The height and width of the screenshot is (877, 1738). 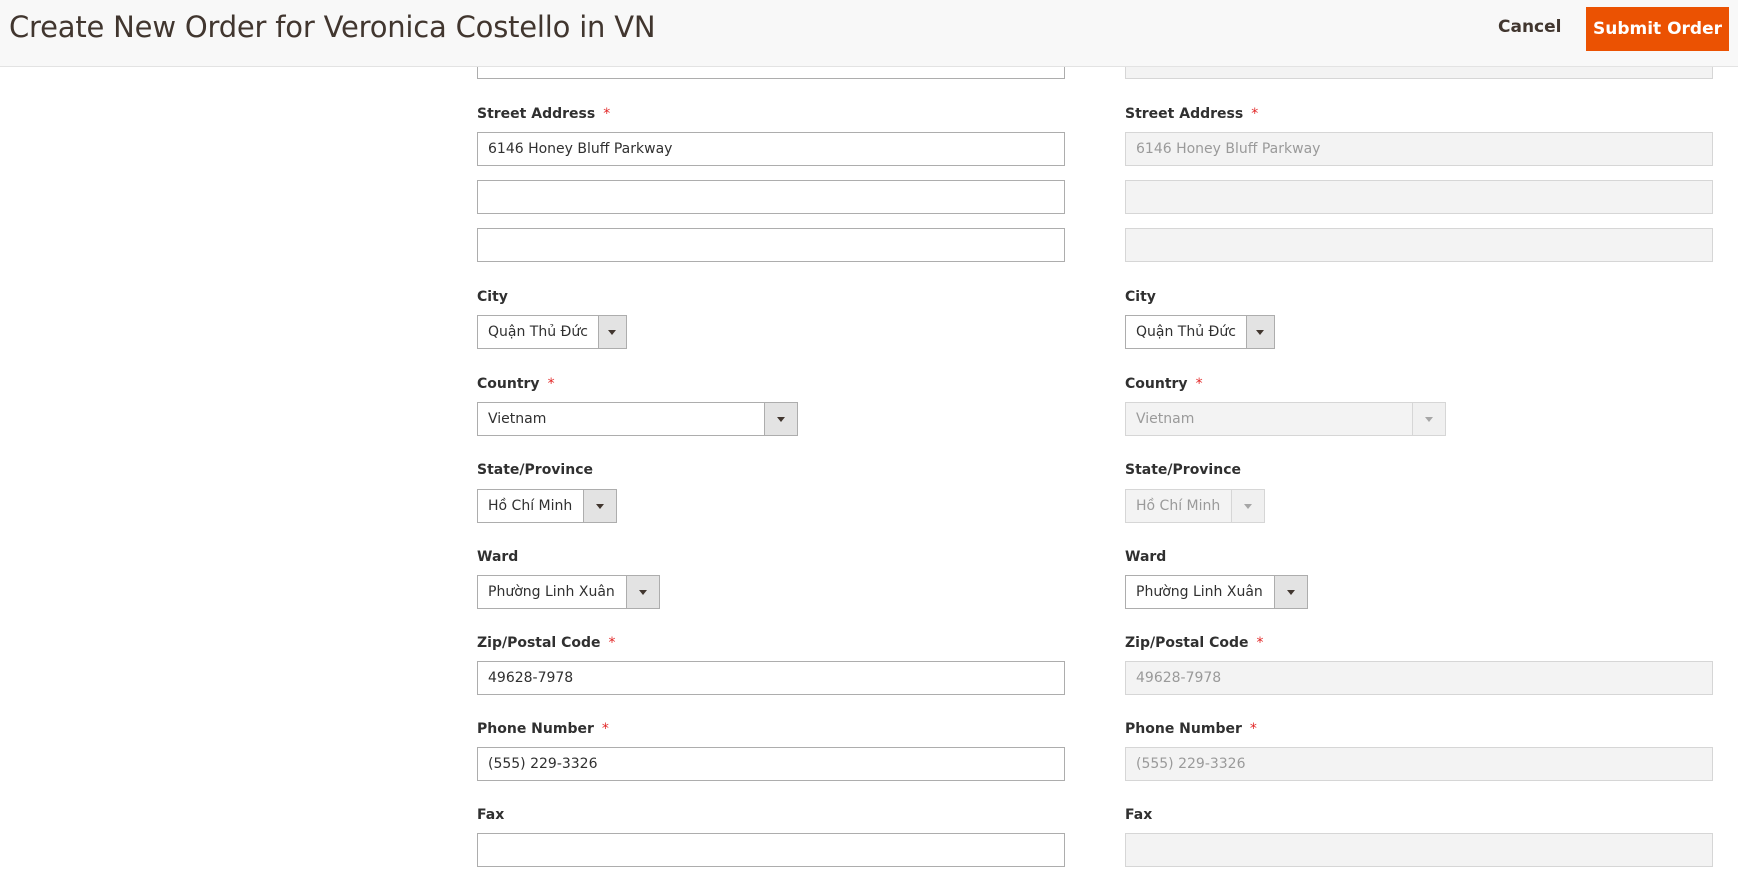 I want to click on shipping-zip-input: 49628-7978, so click(x=1419, y=678).